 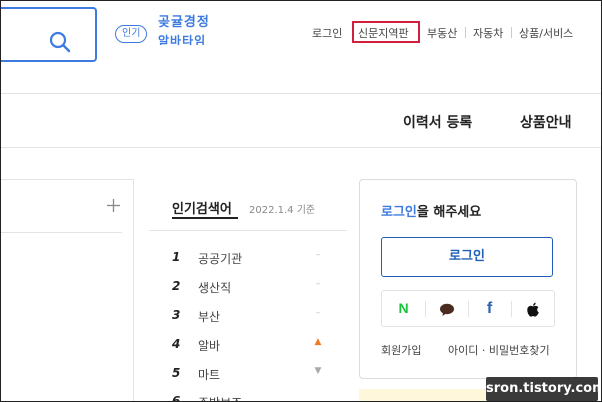 I want to click on keyword-item: 2 생산직 –, so click(x=249, y=288).